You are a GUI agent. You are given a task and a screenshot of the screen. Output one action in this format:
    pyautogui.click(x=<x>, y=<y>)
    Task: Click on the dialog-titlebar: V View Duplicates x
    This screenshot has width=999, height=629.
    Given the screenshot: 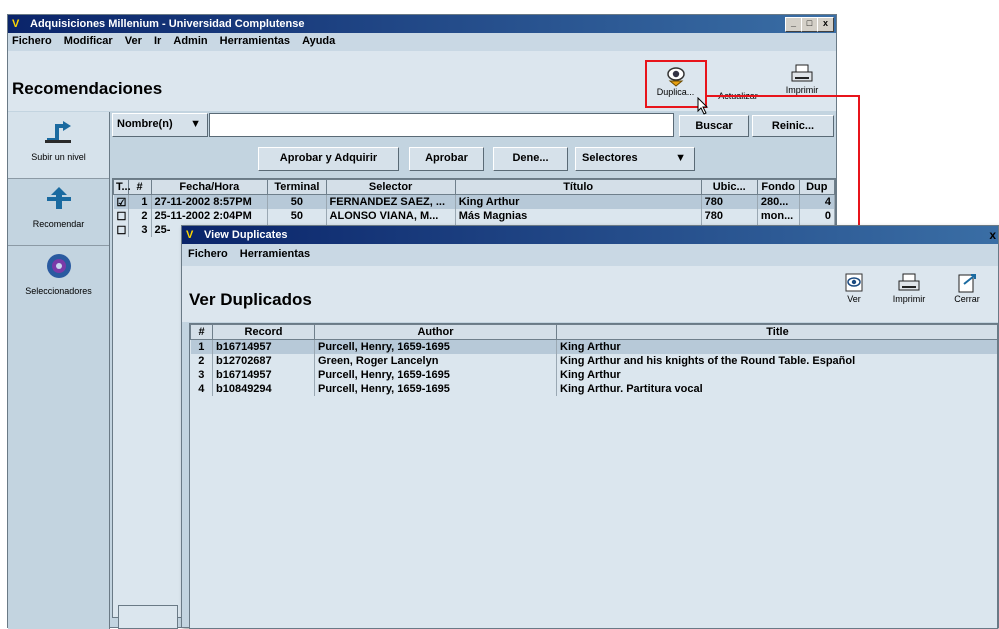 What is the action you would take?
    pyautogui.click(x=590, y=235)
    